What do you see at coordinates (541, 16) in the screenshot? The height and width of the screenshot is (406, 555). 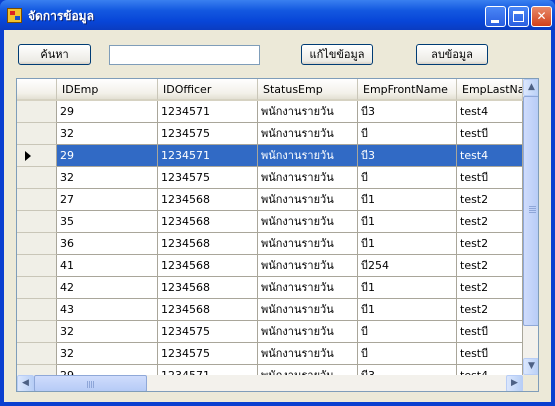 I see `close-button: ✕` at bounding box center [541, 16].